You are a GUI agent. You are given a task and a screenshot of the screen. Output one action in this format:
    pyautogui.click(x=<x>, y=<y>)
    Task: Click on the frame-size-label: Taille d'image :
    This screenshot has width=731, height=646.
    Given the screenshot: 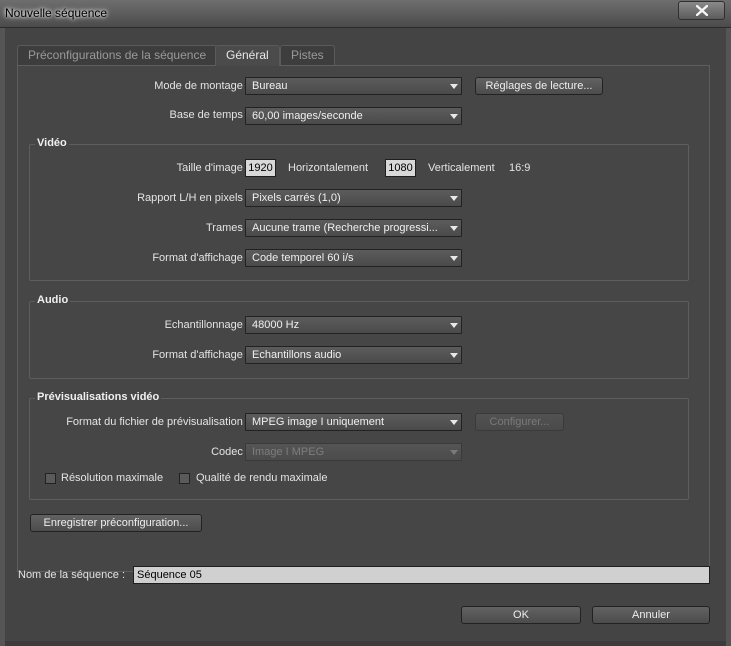 What is the action you would take?
    pyautogui.click(x=212, y=168)
    